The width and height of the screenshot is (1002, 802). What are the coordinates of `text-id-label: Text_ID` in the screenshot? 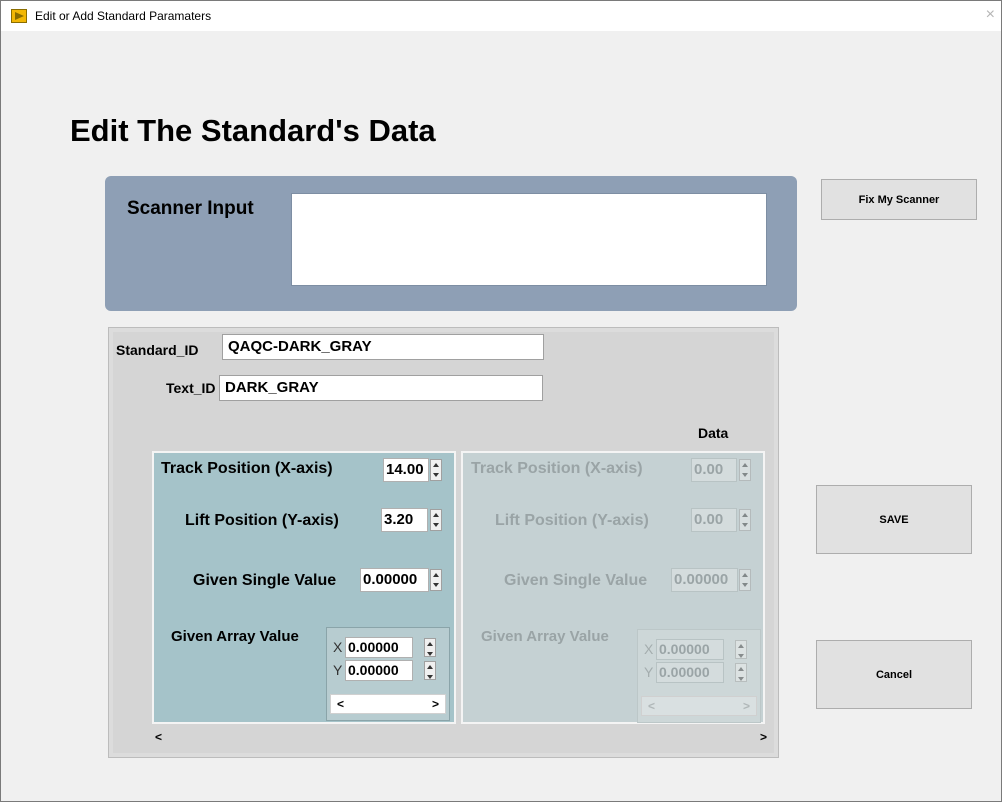 It's located at (191, 388).